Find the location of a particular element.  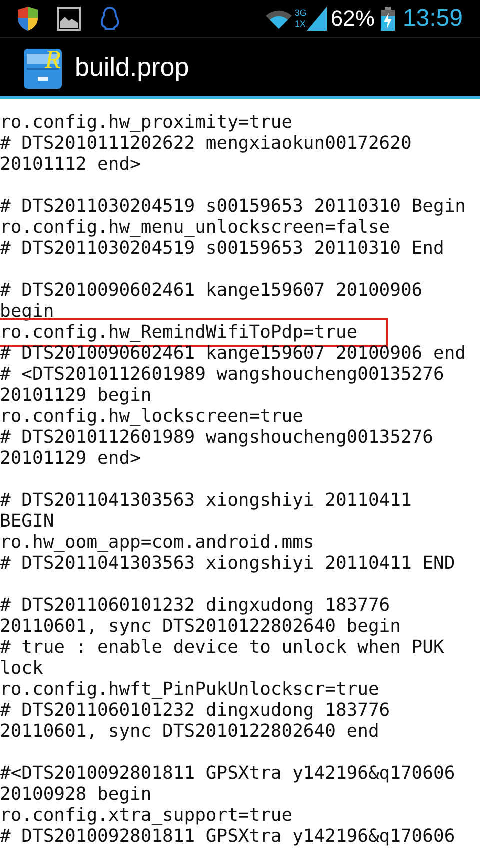

code-line: # DTS2011030204519 s00159653 20110310 End is located at coordinates (222, 248).